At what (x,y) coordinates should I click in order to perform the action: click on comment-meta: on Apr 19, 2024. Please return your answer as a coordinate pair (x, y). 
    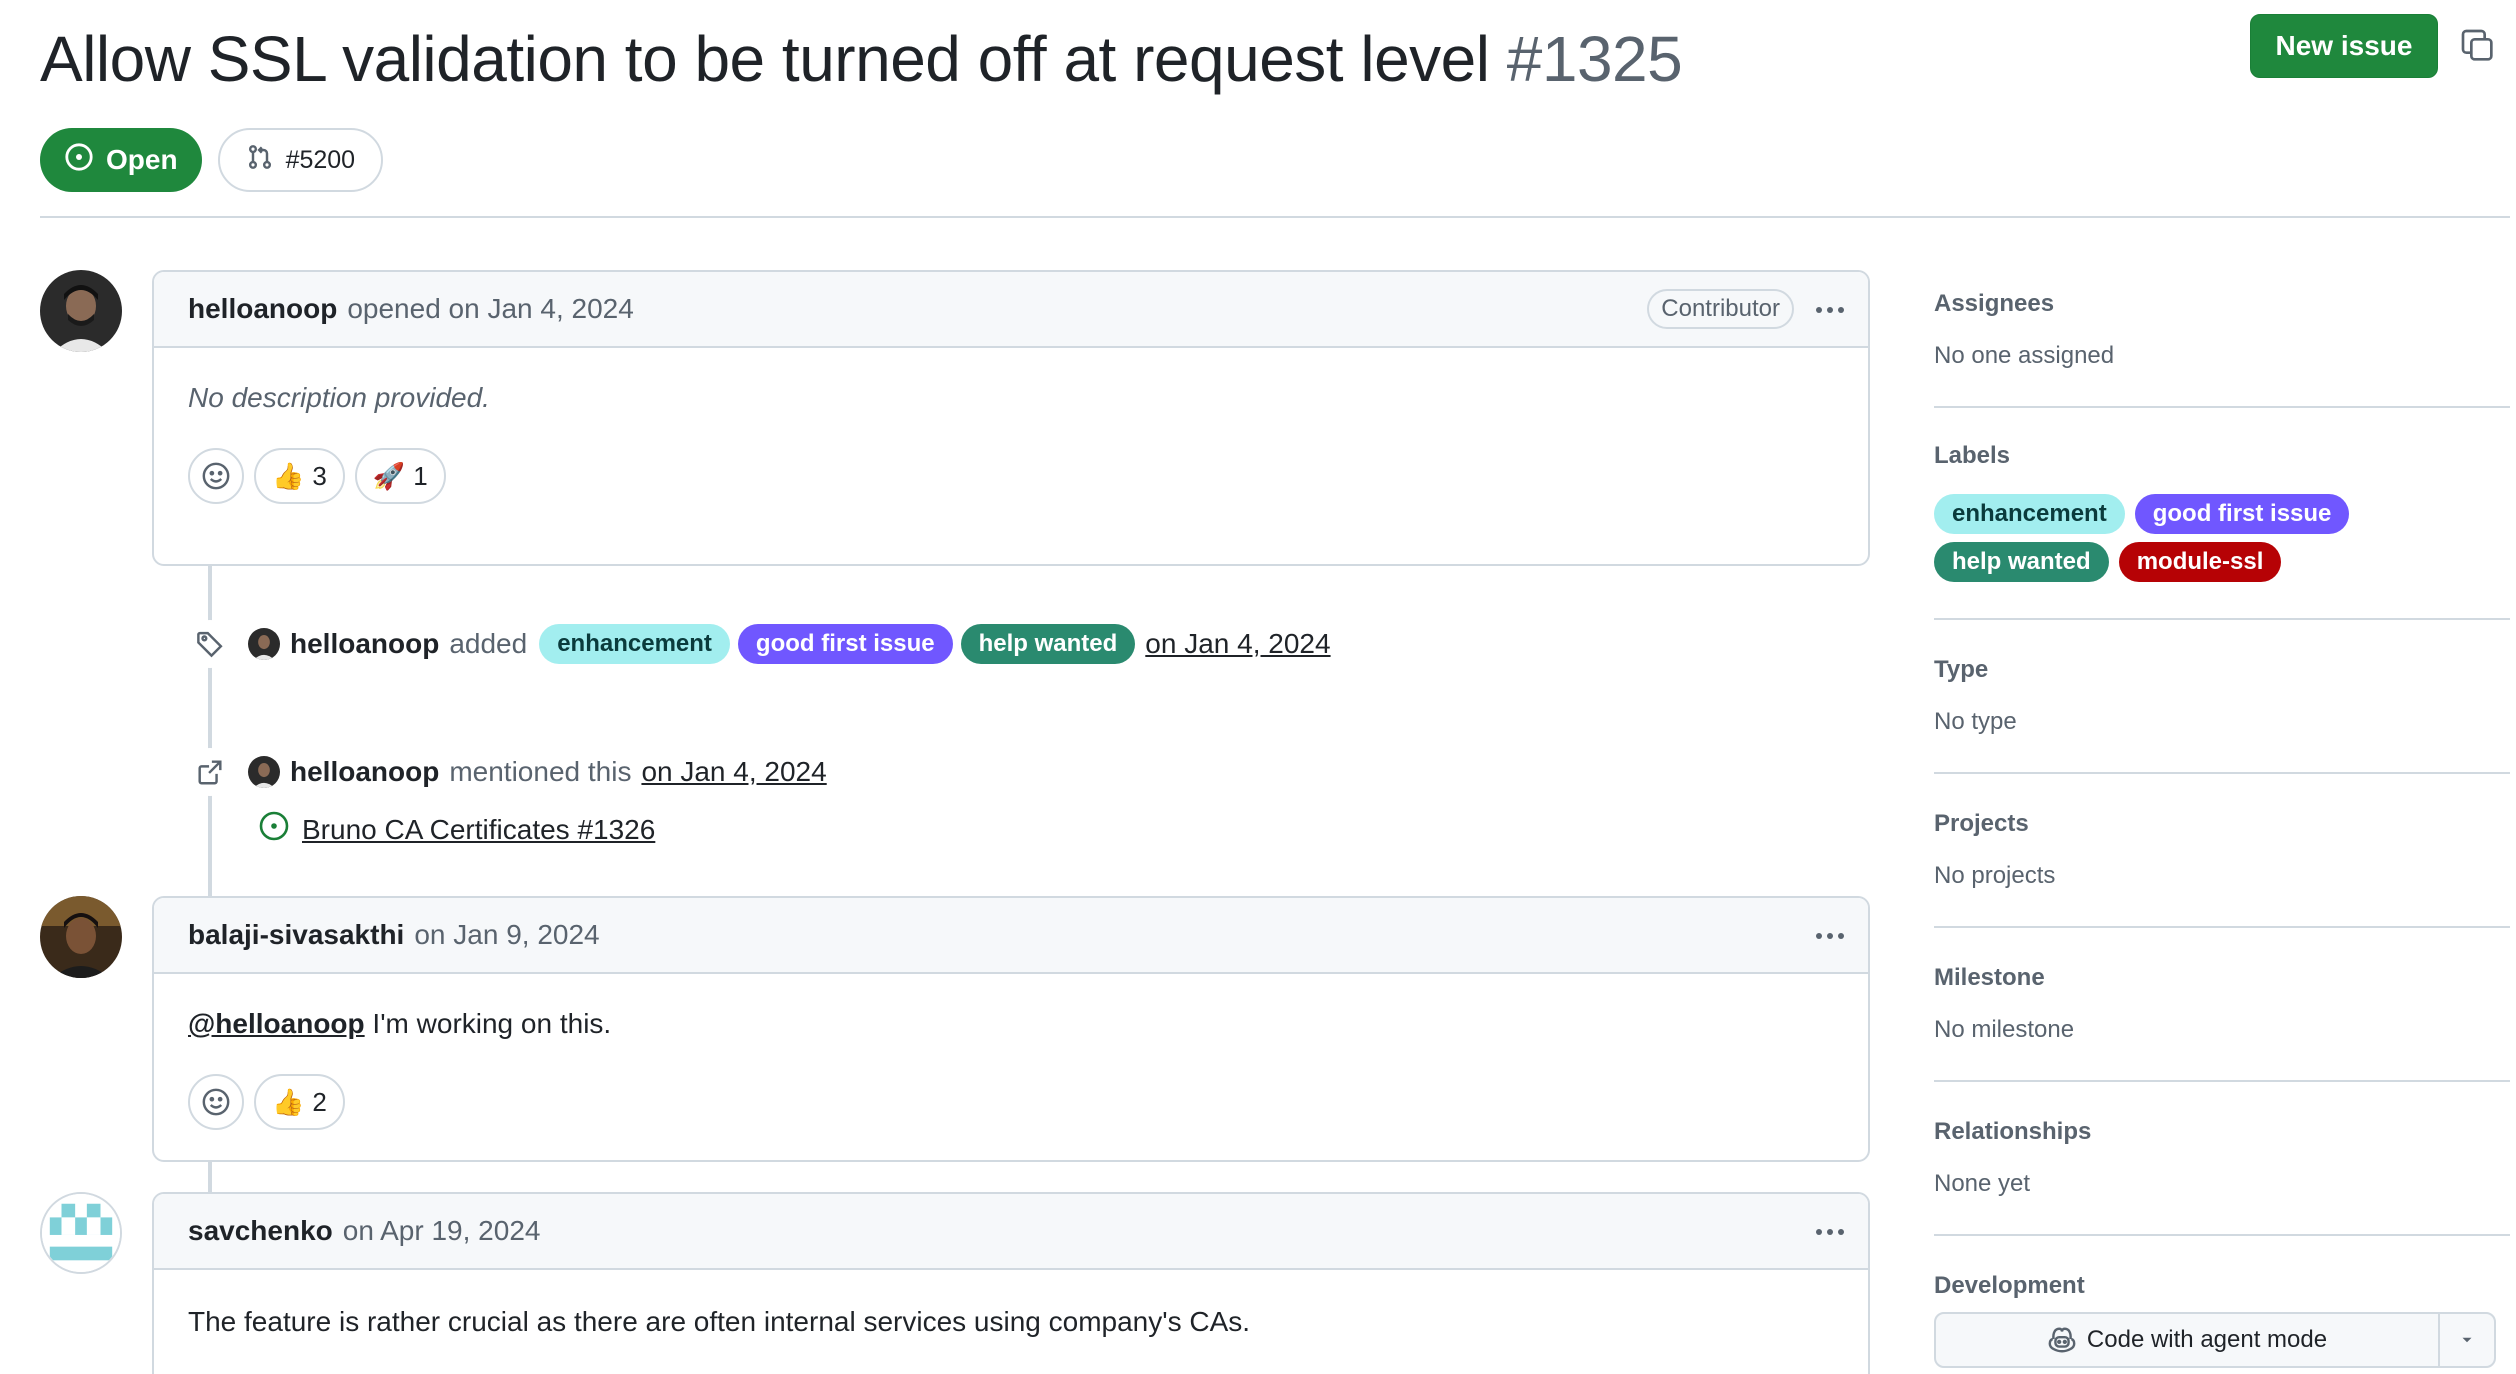
    Looking at the image, I should click on (442, 1231).